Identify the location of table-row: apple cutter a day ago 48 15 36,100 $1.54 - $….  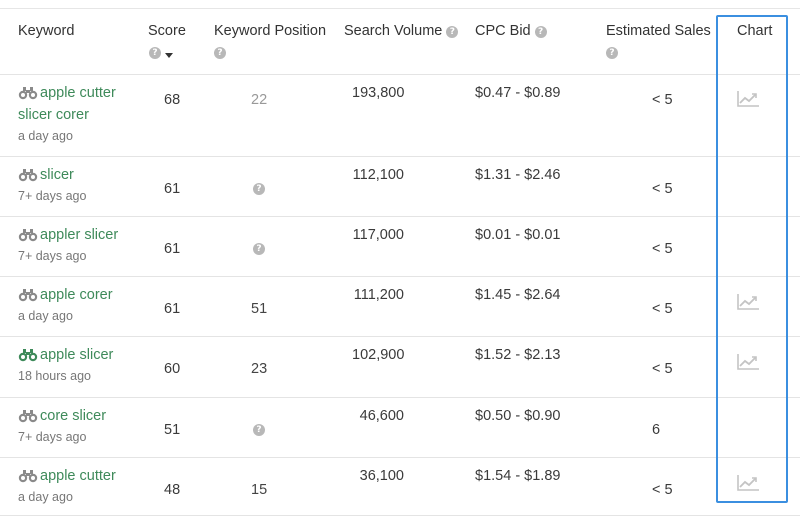
(400, 487).